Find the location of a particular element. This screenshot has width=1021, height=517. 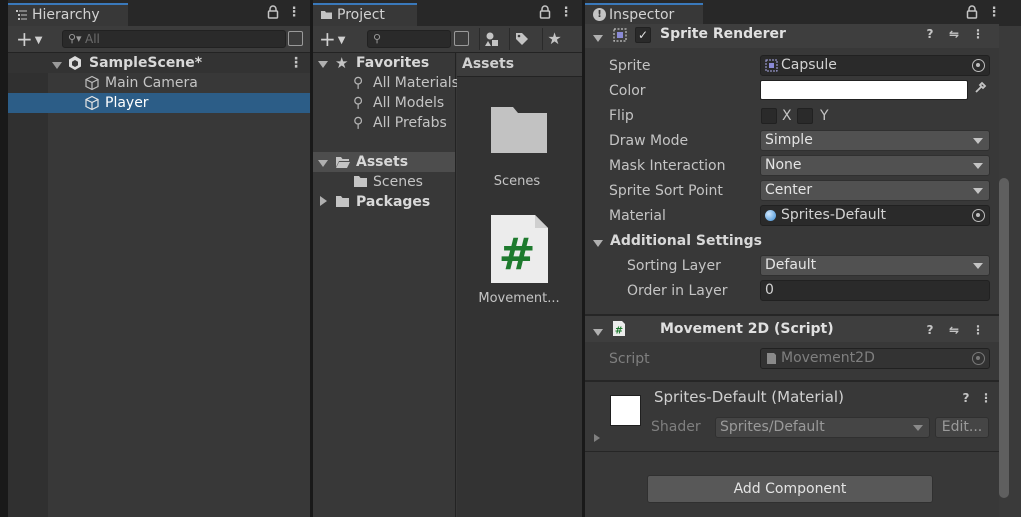

hierarchy-item-player: Player is located at coordinates (159, 103).